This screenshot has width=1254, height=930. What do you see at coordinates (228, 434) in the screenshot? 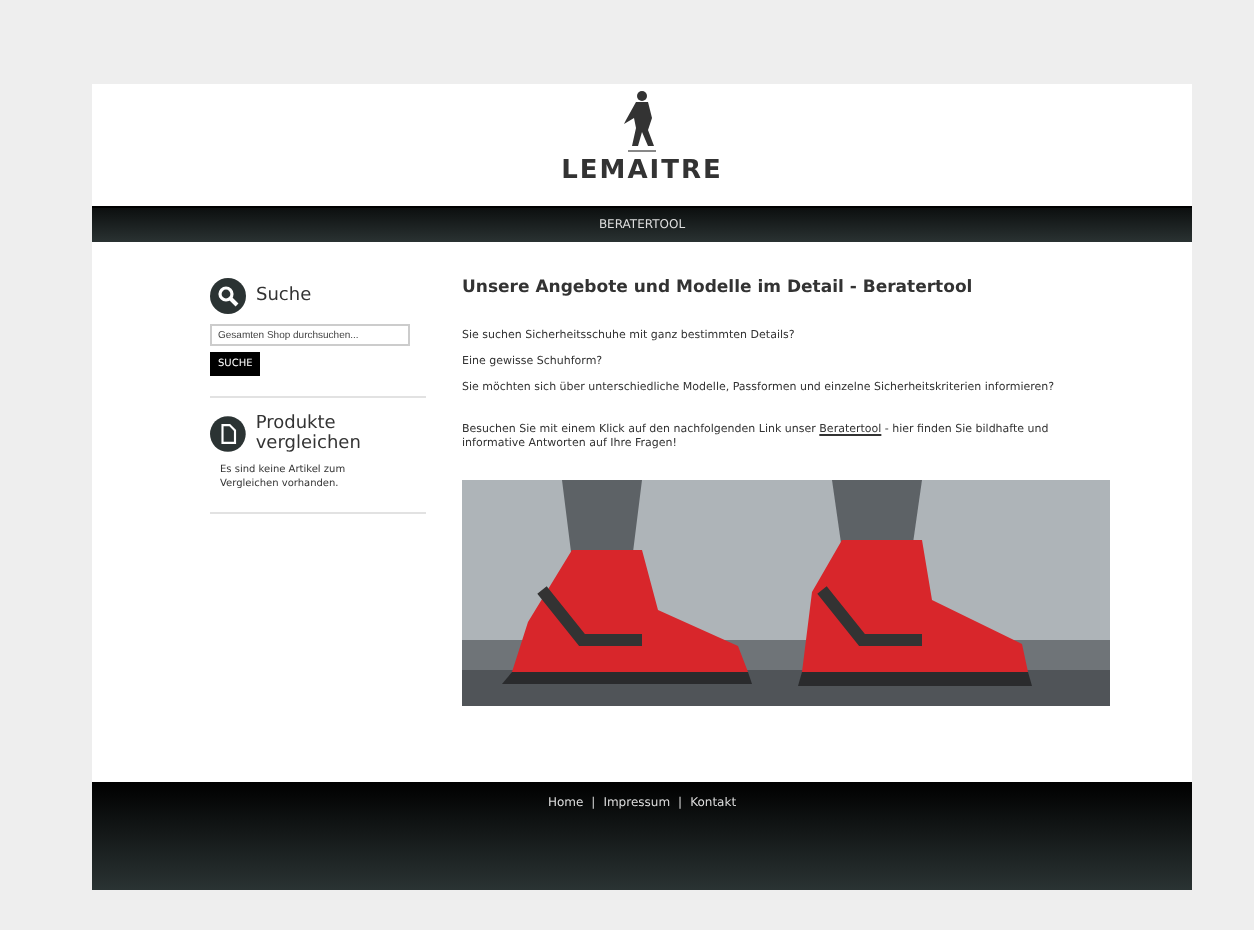
I see `document-icon` at bounding box center [228, 434].